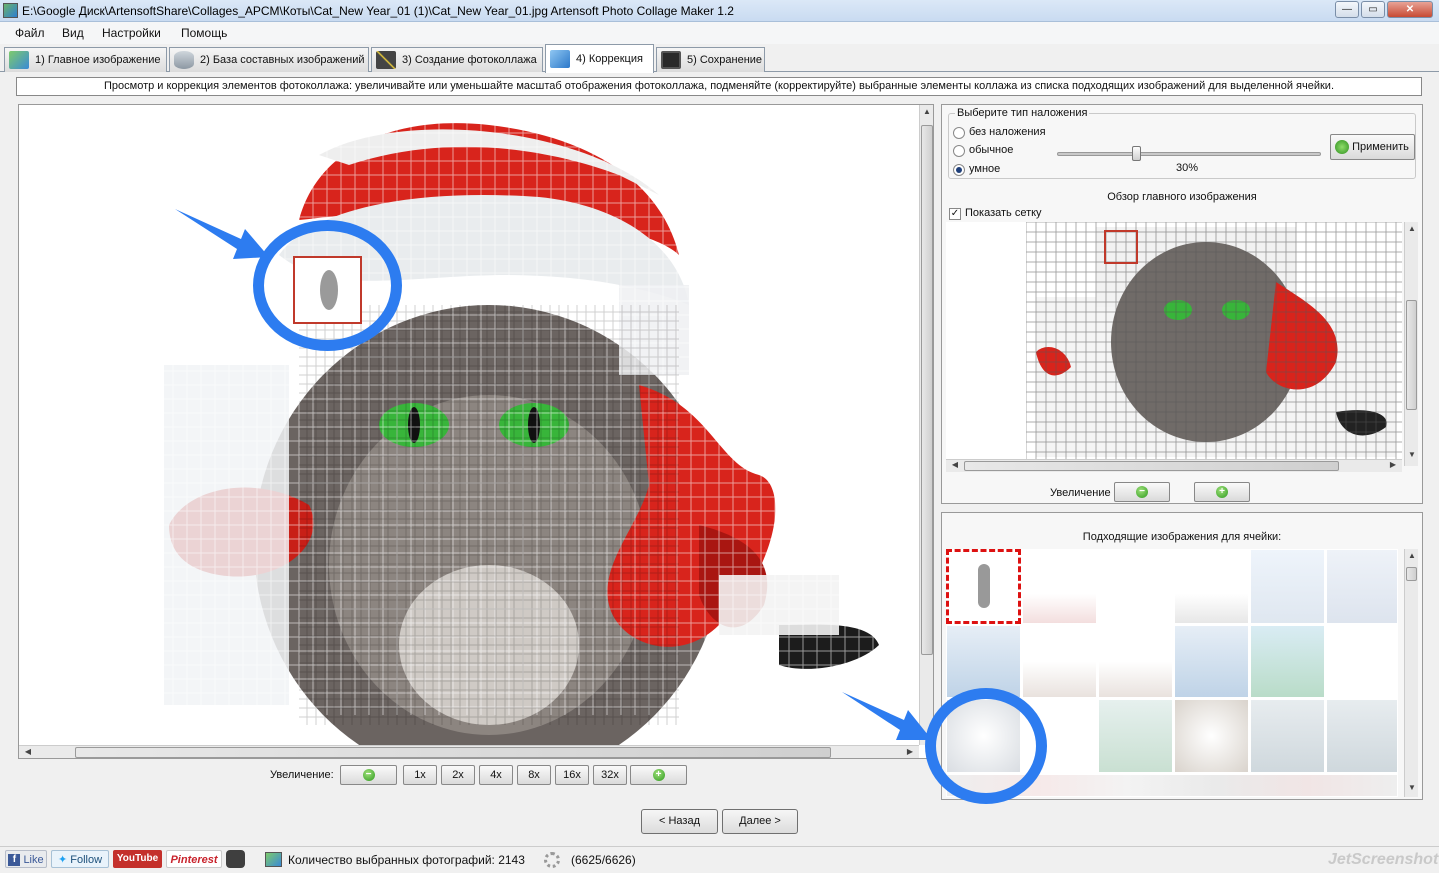  Describe the element at coordinates (1182, 197) in the screenshot. I see `preview-title: Обзор главного изображения` at that location.